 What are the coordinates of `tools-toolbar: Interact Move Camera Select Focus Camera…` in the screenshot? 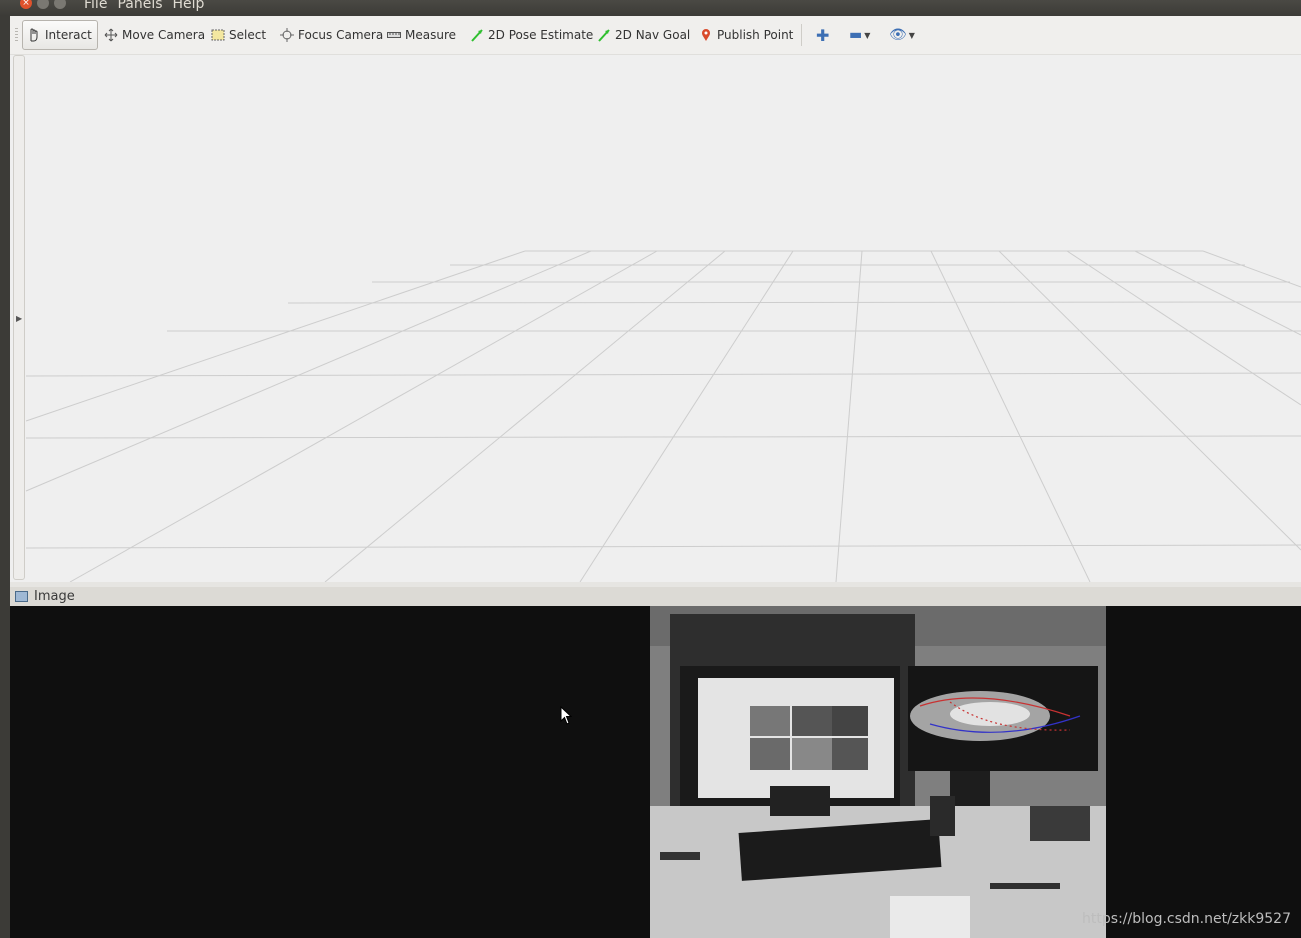 It's located at (655, 35).